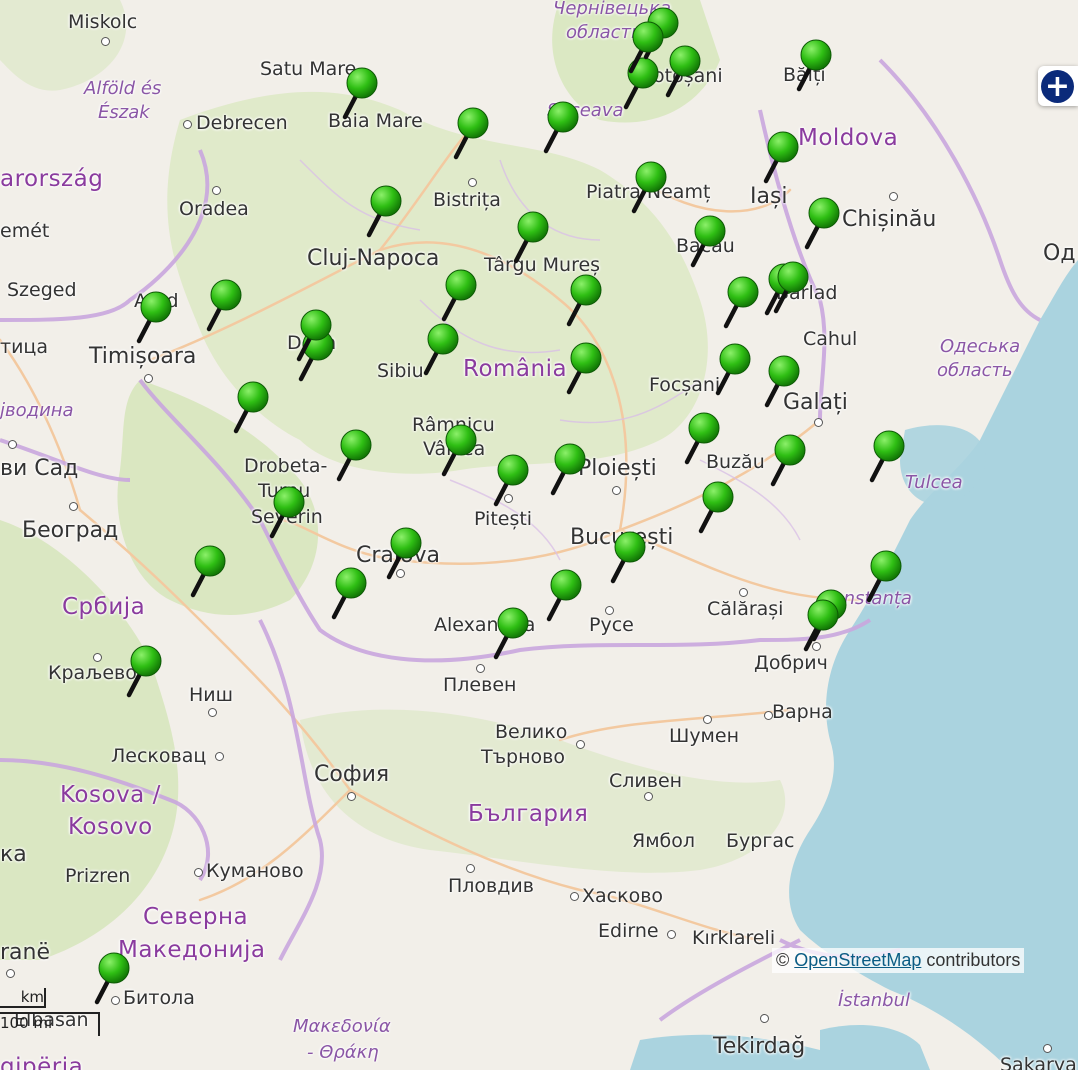  Describe the element at coordinates (192, 950) in the screenshot. I see `country-label-north-macedonia: Македонија` at that location.